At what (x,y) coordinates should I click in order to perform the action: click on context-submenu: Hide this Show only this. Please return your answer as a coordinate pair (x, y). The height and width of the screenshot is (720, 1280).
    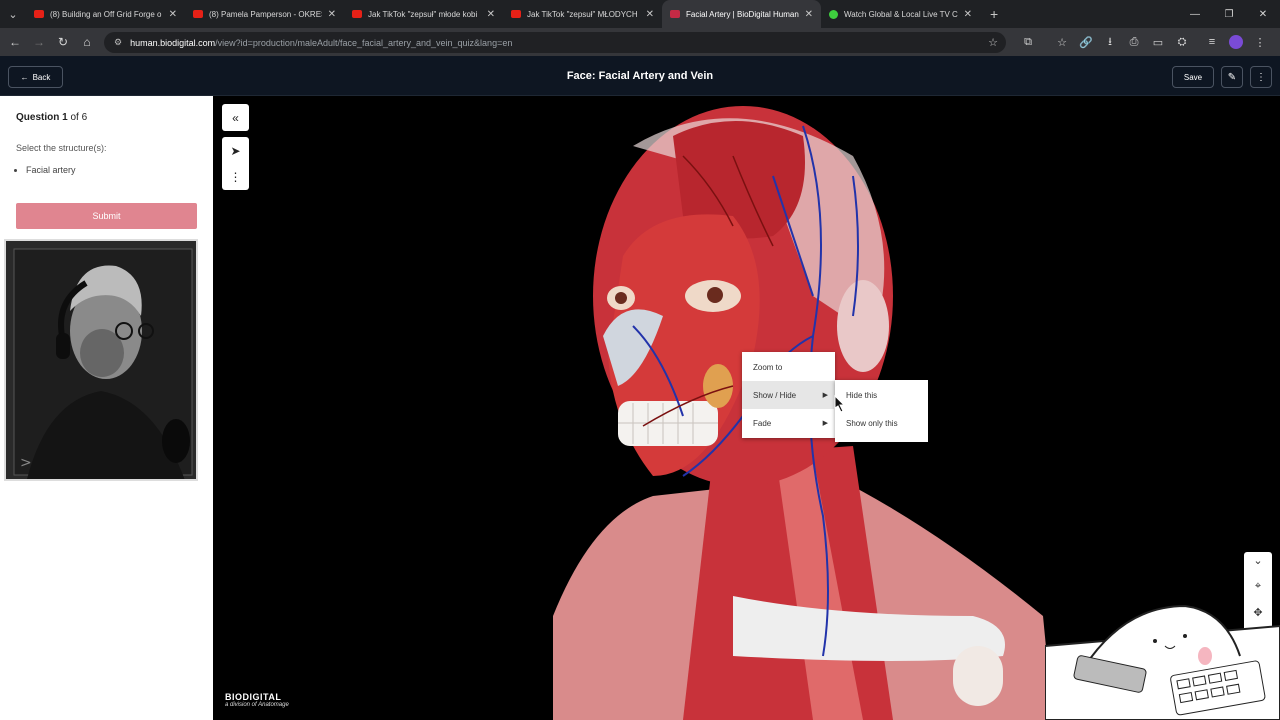
    Looking at the image, I should click on (881, 411).